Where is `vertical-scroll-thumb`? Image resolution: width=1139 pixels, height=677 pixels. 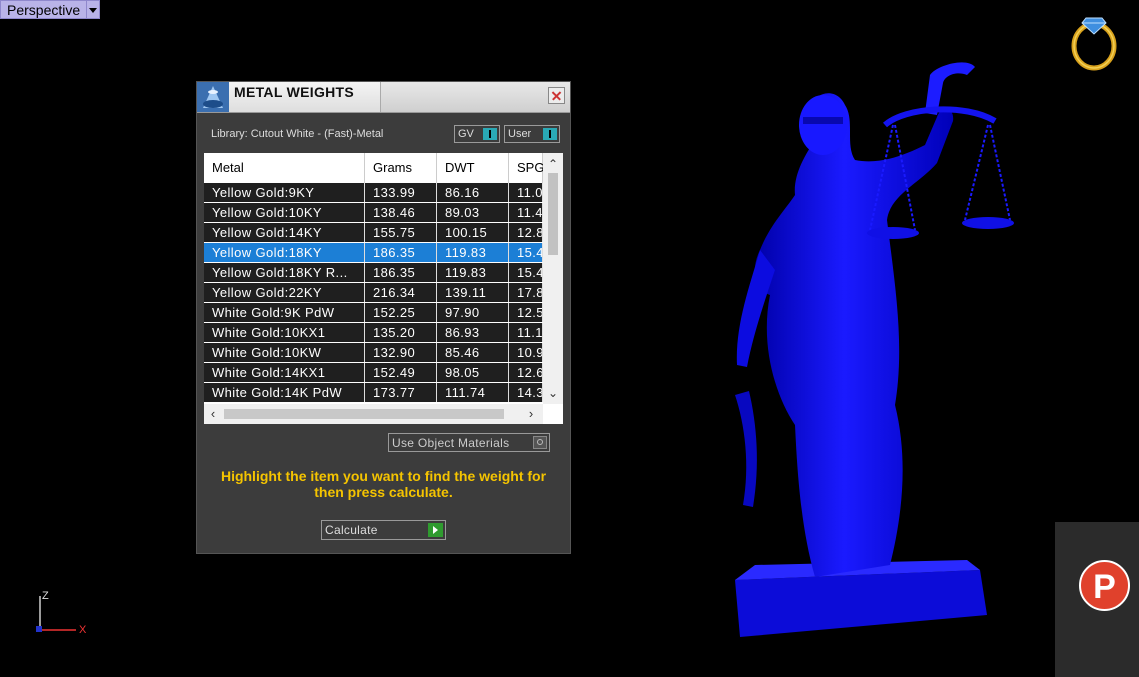
vertical-scroll-thumb is located at coordinates (553, 214).